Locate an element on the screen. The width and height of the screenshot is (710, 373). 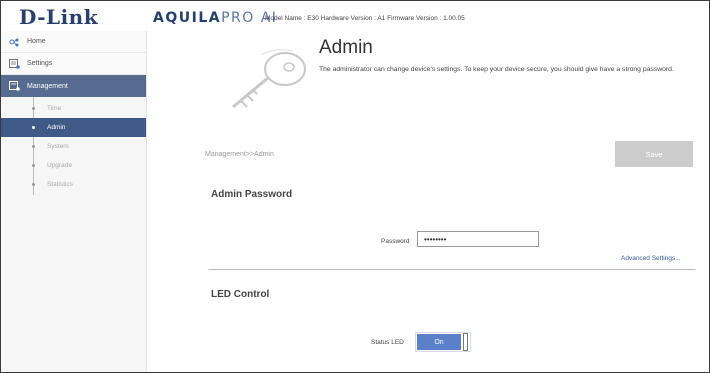
submenu-item-label: Statistics is located at coordinates (60, 184).